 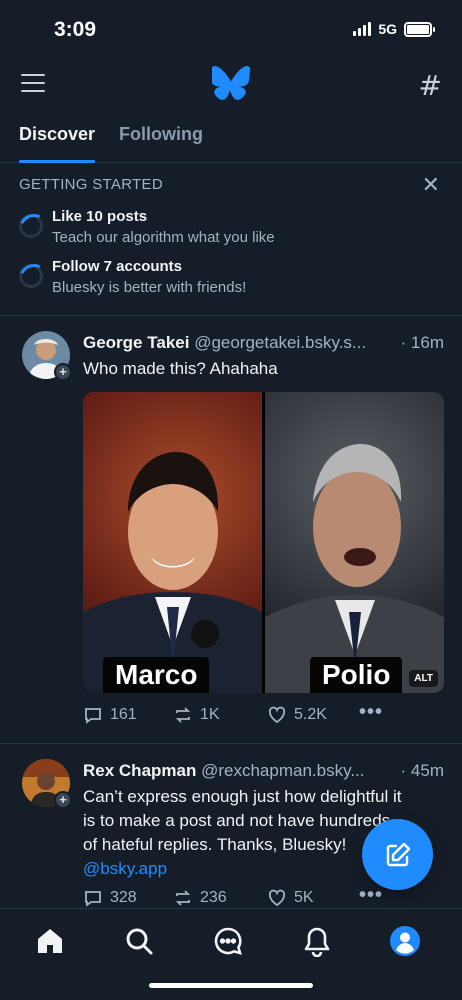 I want to click on display-name: Rex Chapman, so click(x=139, y=770).